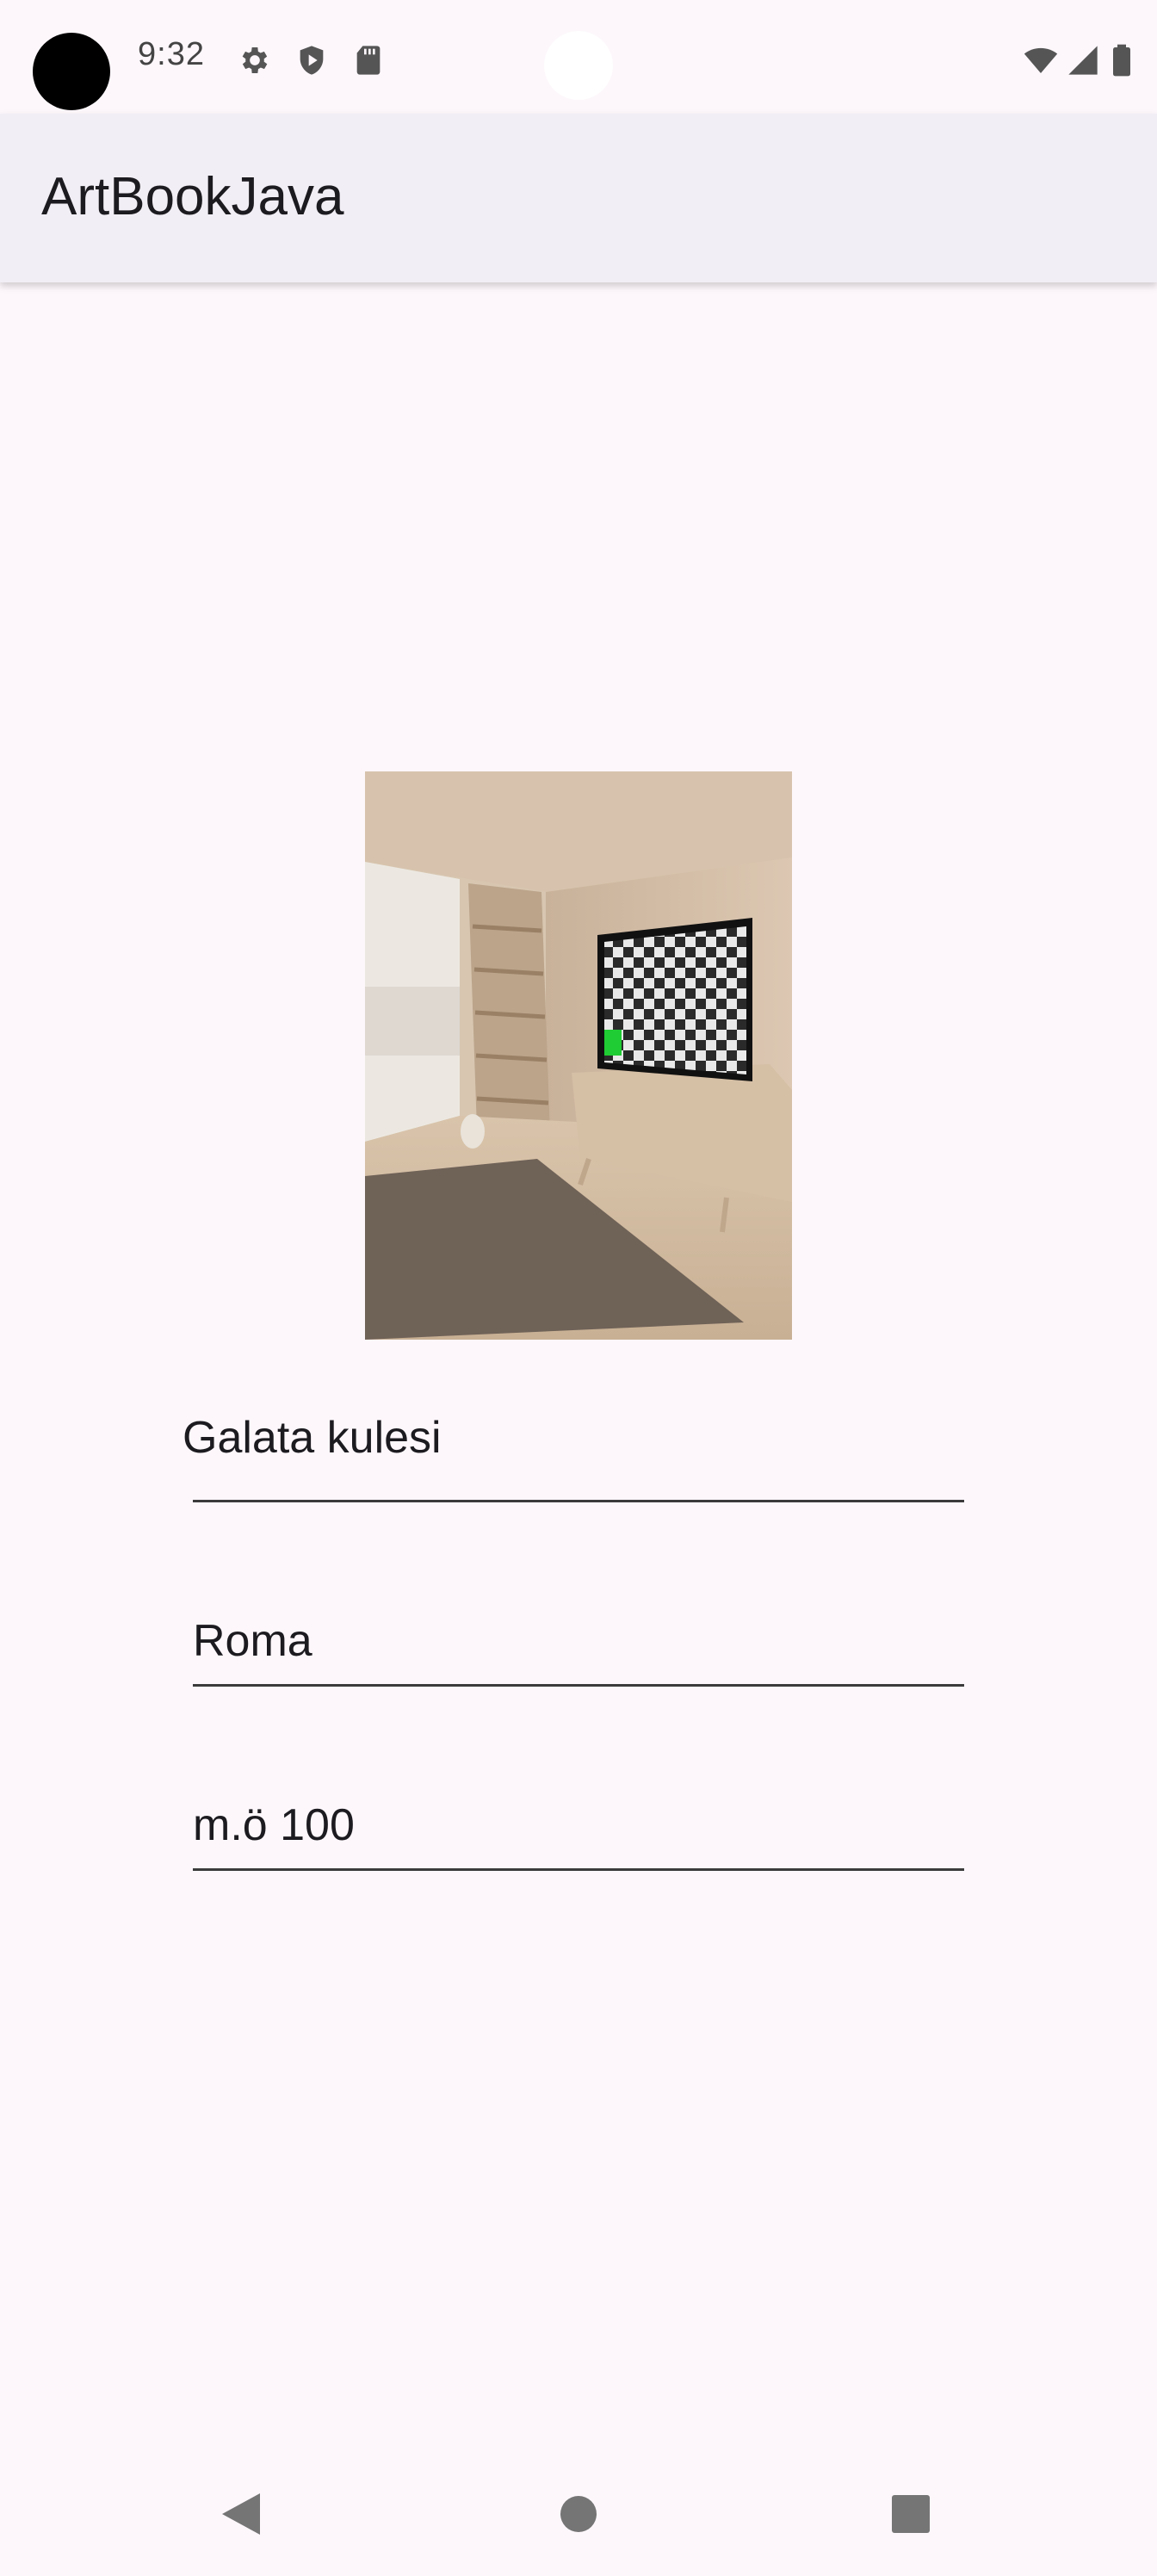 The width and height of the screenshot is (1157, 2576). Describe the element at coordinates (579, 1825) in the screenshot. I see `year-input` at that location.